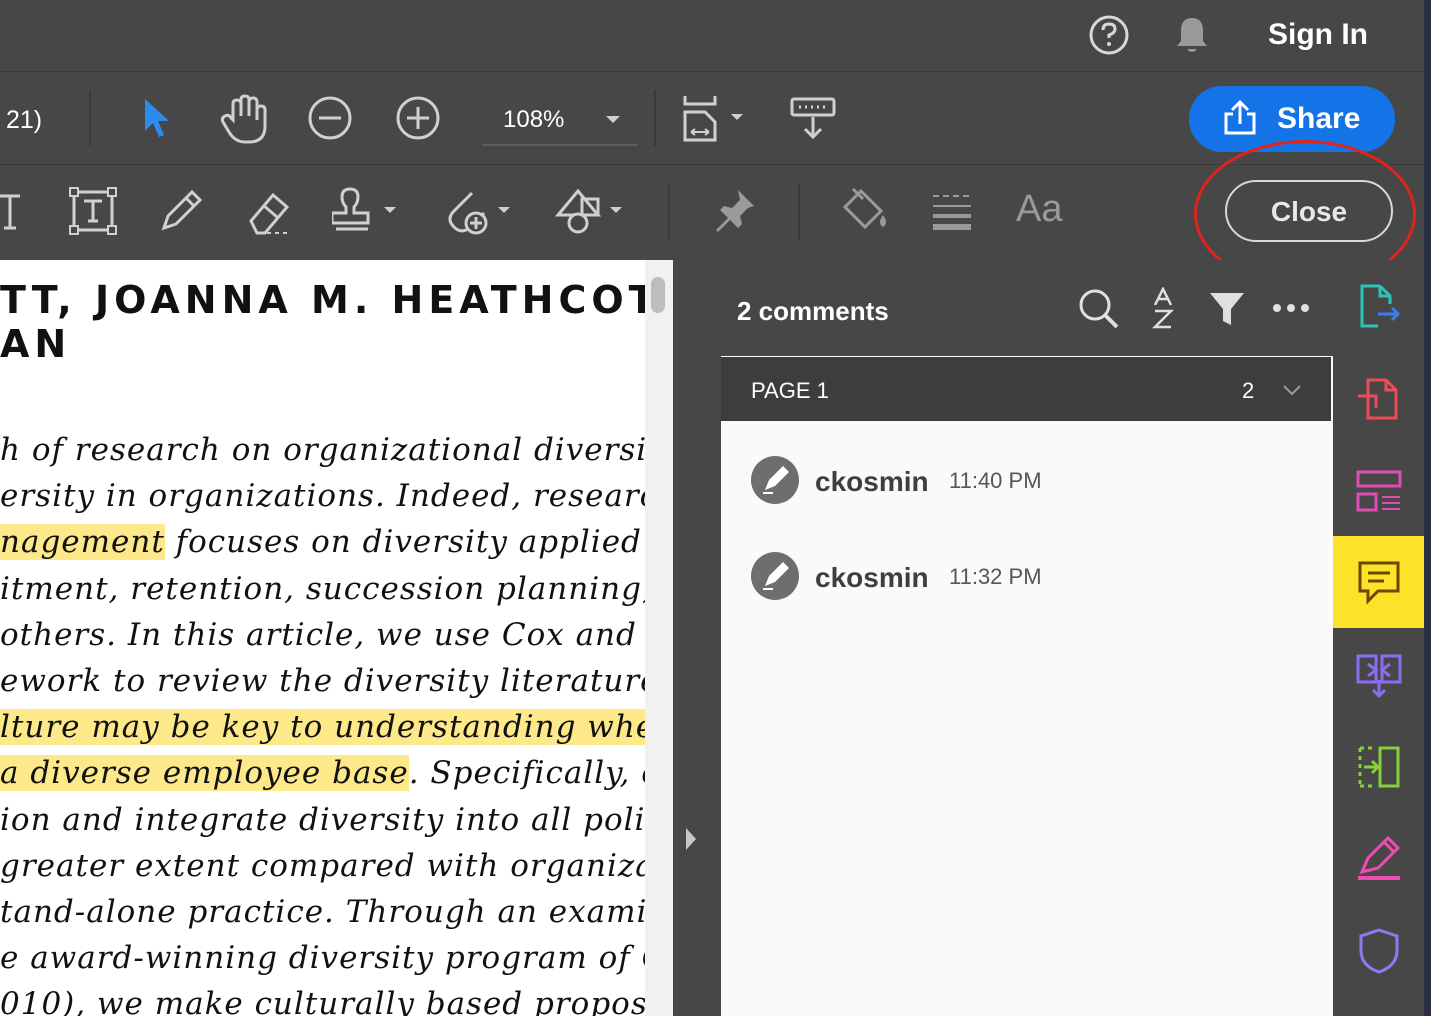 Image resolution: width=1431 pixels, height=1016 pixels. What do you see at coordinates (813, 118) in the screenshot?
I see `scroll-mode-icon` at bounding box center [813, 118].